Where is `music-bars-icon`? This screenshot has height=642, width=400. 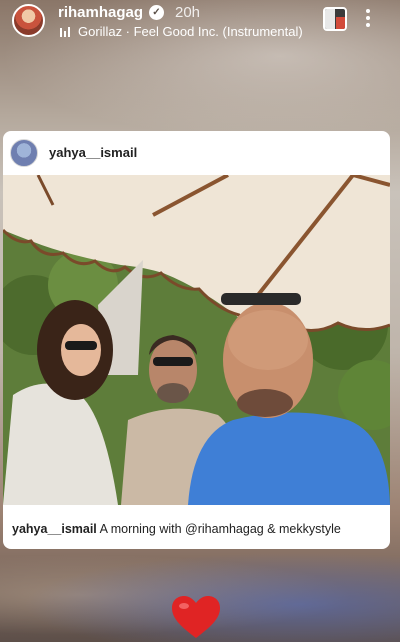 music-bars-icon is located at coordinates (65, 32).